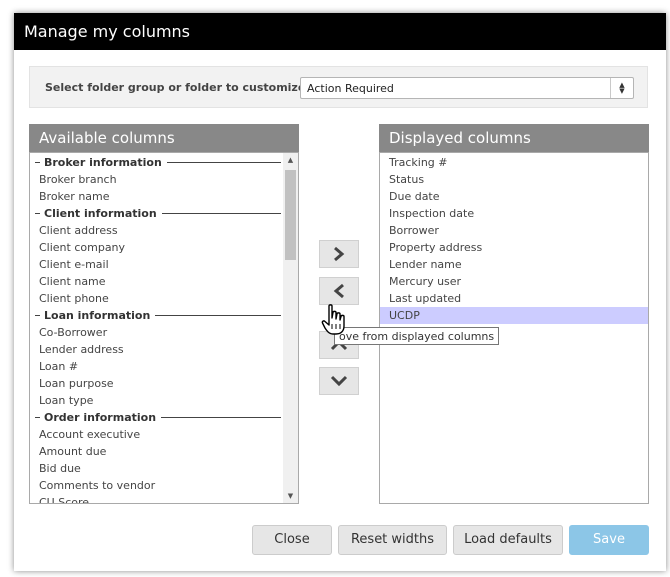 The image size is (670, 577). Describe the element at coordinates (156, 230) in the screenshot. I see `available-column-item: Client address` at that location.